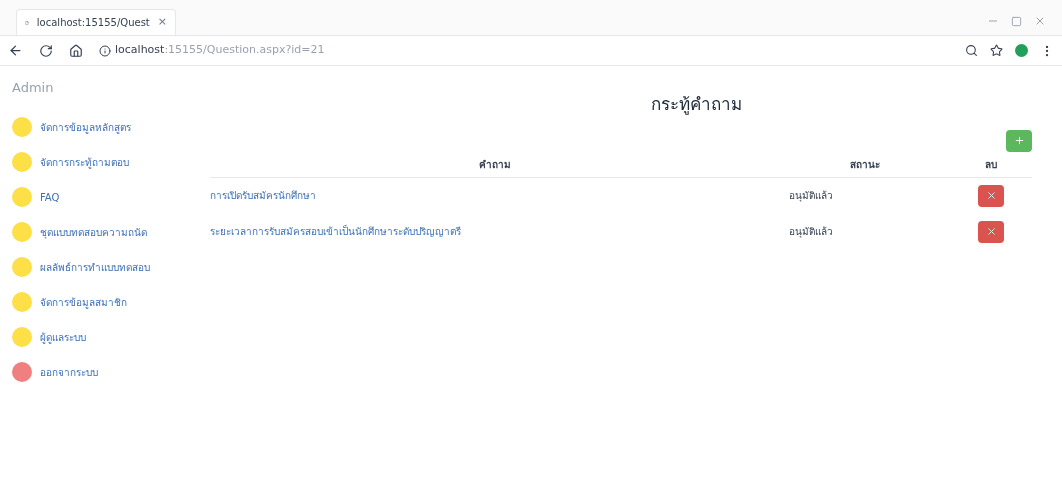 This screenshot has height=499, width=1062. Describe the element at coordinates (495, 195) in the screenshot. I see `question-link: การเปิดรับสมัครนักศึกษา` at that location.